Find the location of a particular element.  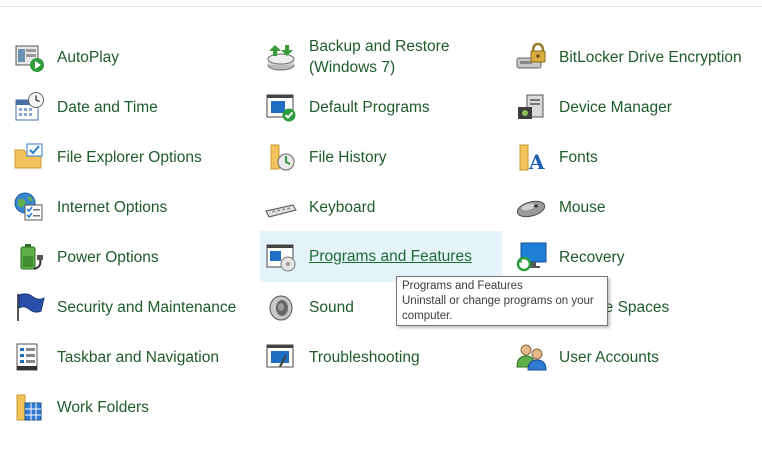

bitlocker-icon is located at coordinates (531, 57).